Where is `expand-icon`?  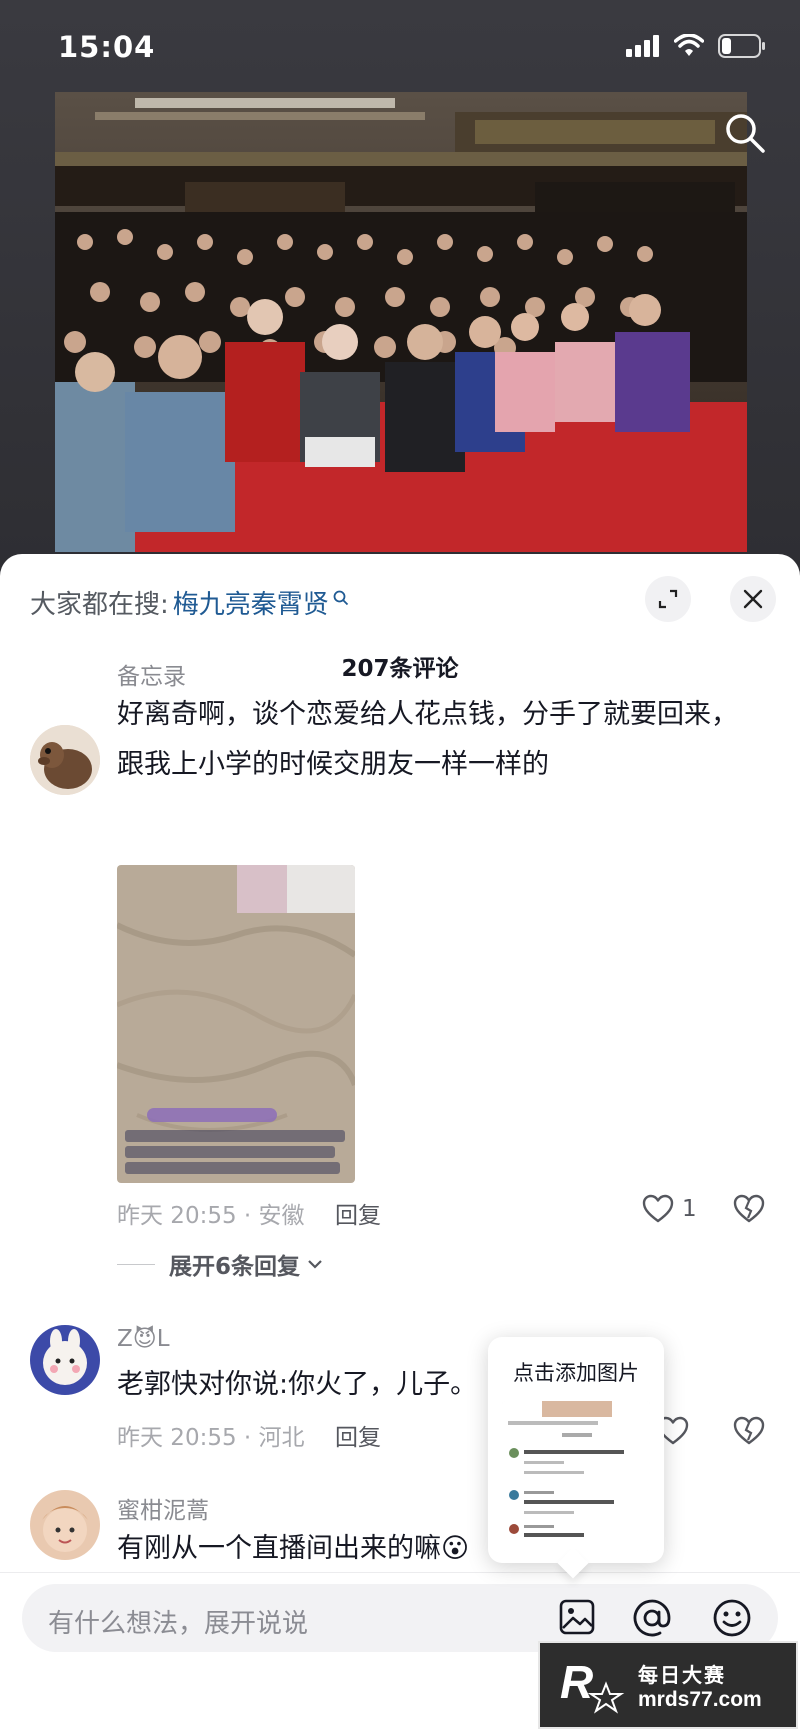
expand-icon is located at coordinates (668, 599).